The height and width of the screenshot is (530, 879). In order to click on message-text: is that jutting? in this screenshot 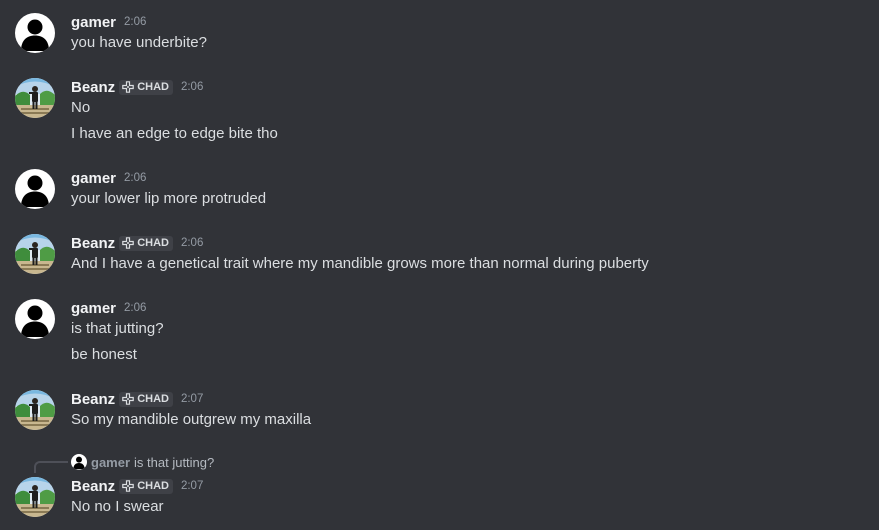, I will do `click(117, 328)`.